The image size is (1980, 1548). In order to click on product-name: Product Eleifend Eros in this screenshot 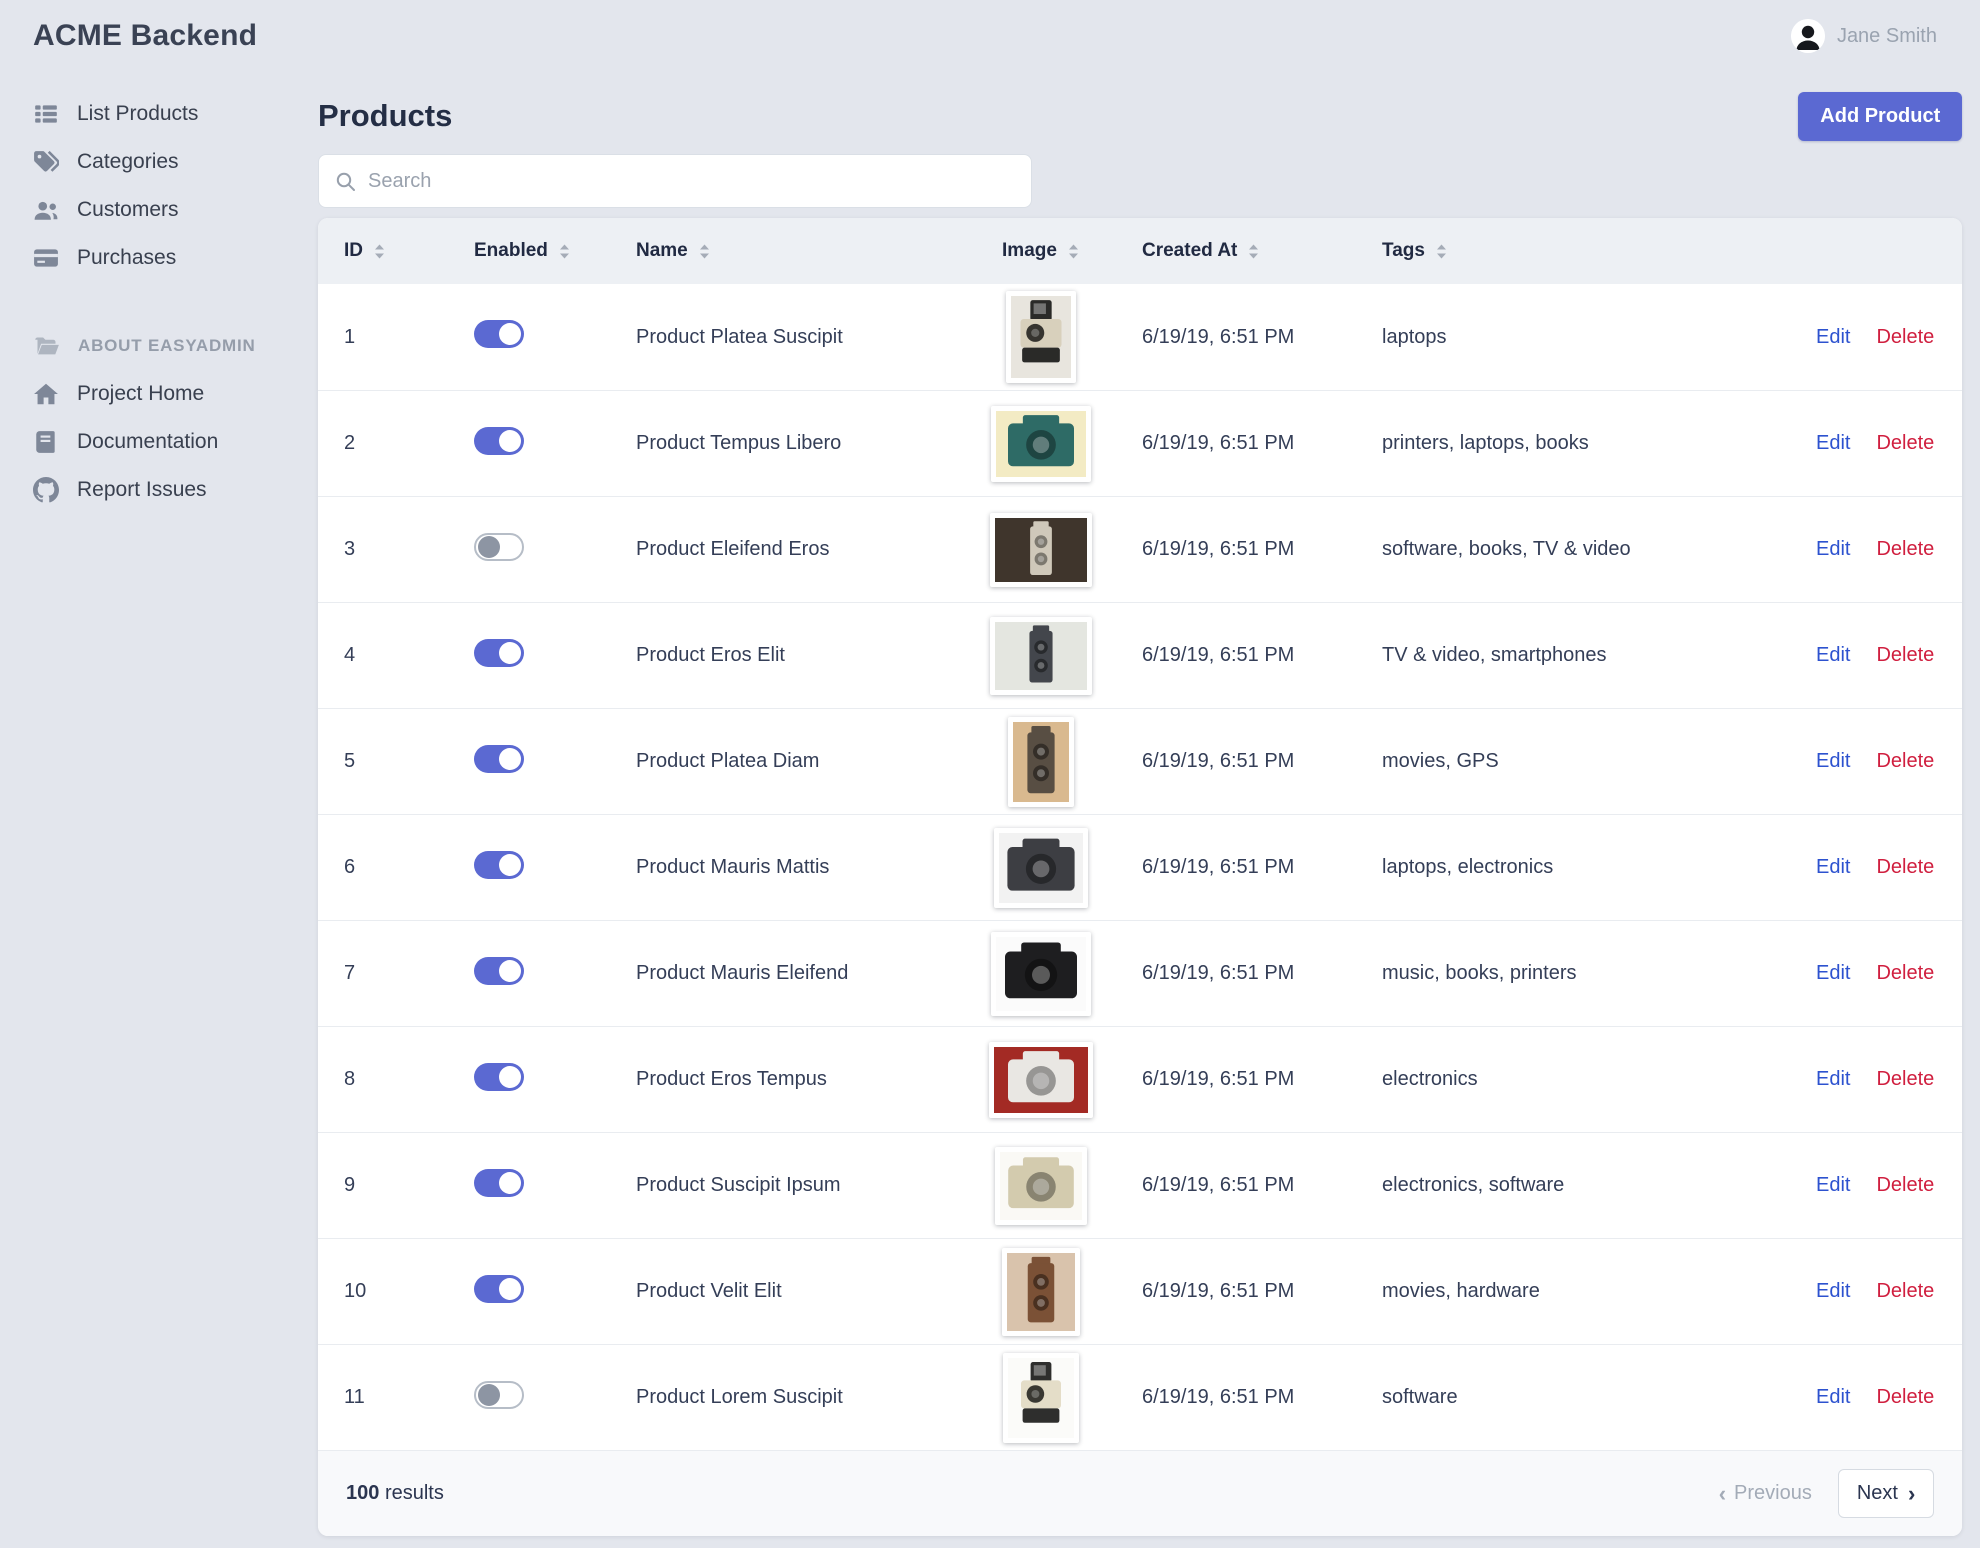, I will do `click(733, 549)`.